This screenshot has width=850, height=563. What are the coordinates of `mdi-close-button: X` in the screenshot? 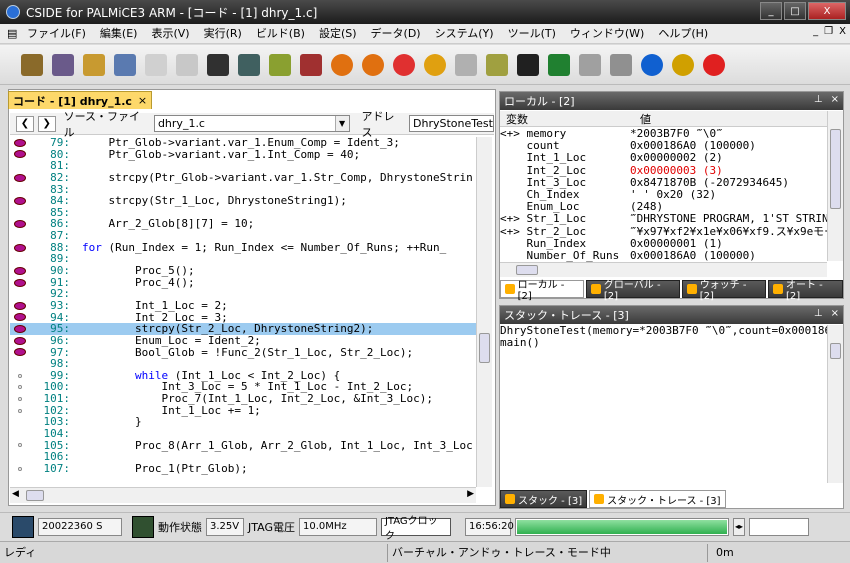 It's located at (842, 31).